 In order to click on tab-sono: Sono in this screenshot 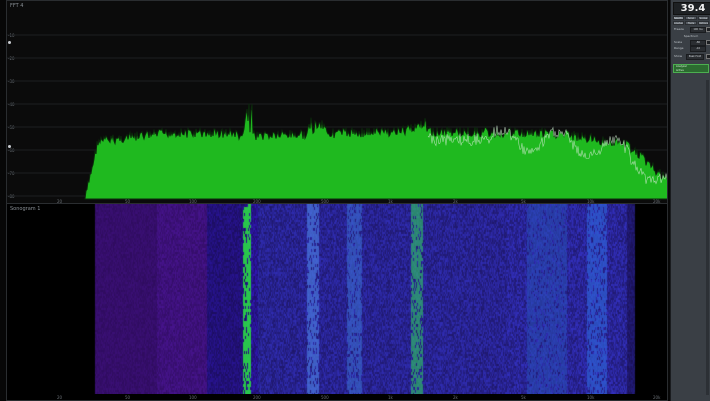, I will do `click(691, 18)`.